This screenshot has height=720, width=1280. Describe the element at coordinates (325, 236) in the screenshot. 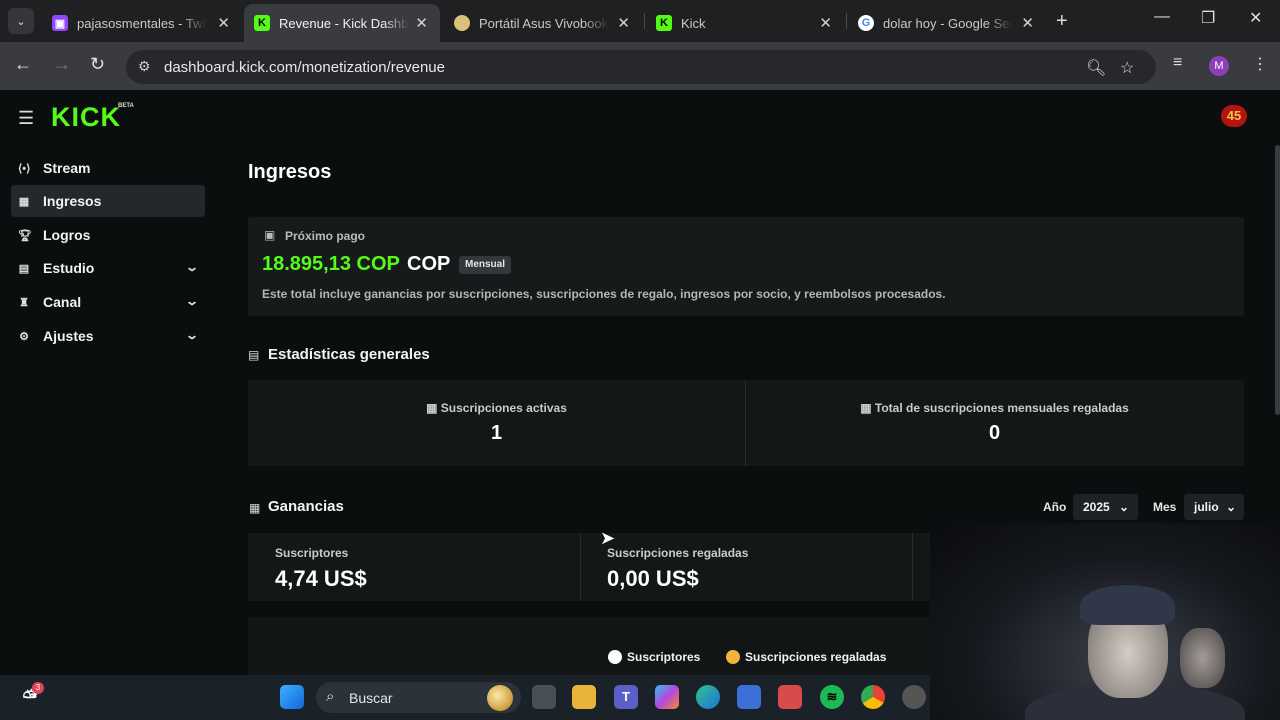

I see `payout-label: Próximo pago` at that location.